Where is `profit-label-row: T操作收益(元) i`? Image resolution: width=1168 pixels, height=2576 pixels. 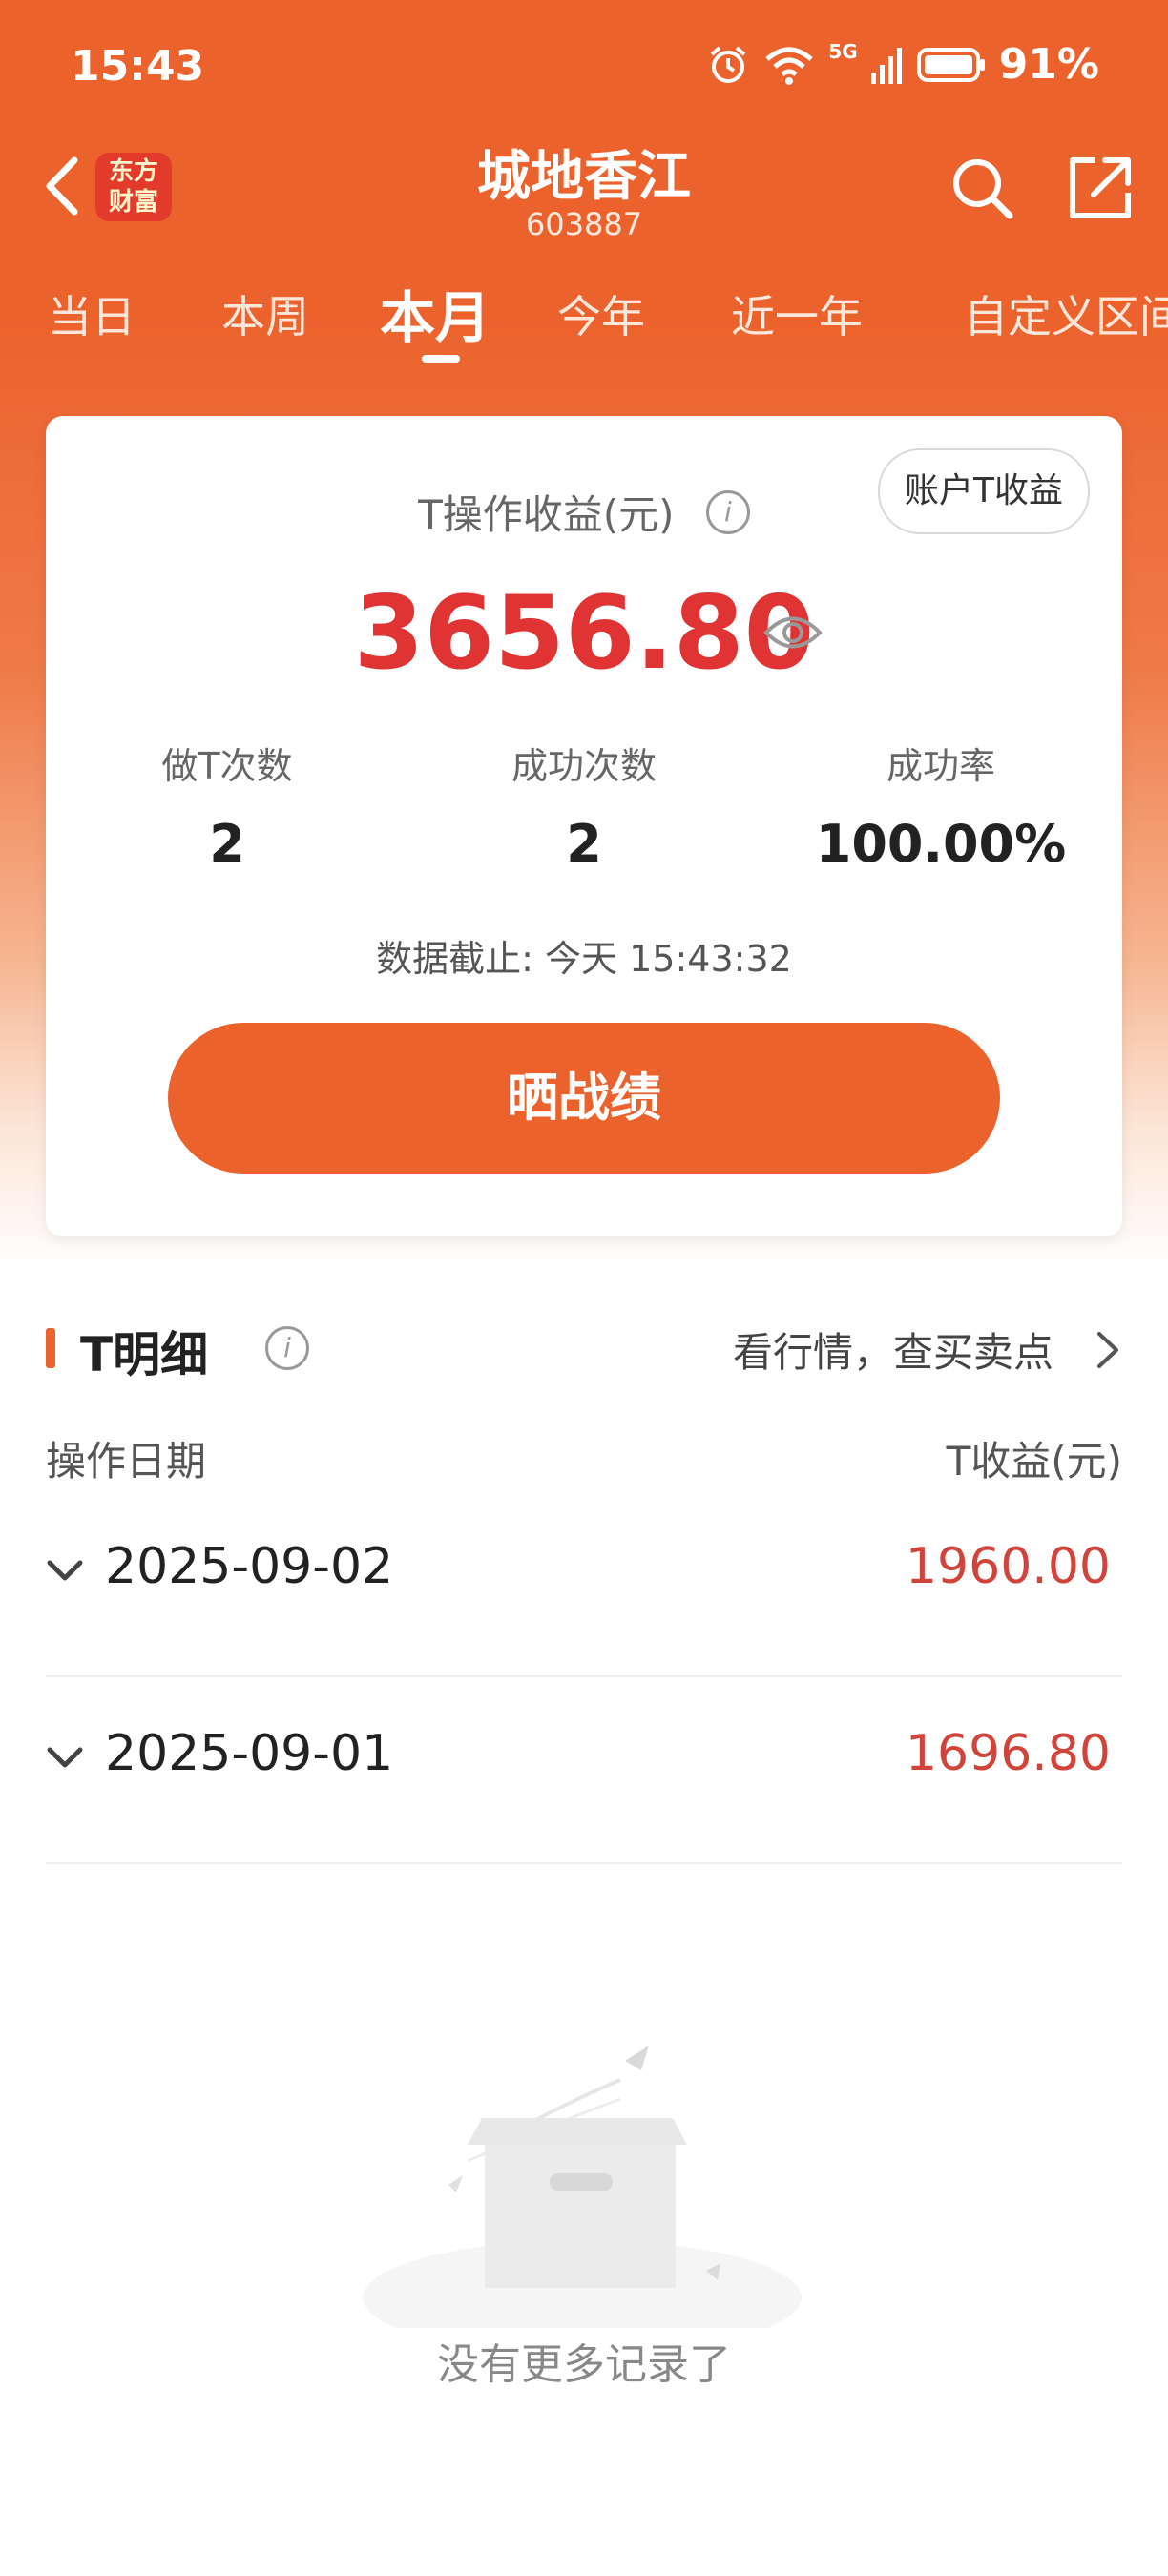 profit-label-row: T操作收益(元) i is located at coordinates (584, 512).